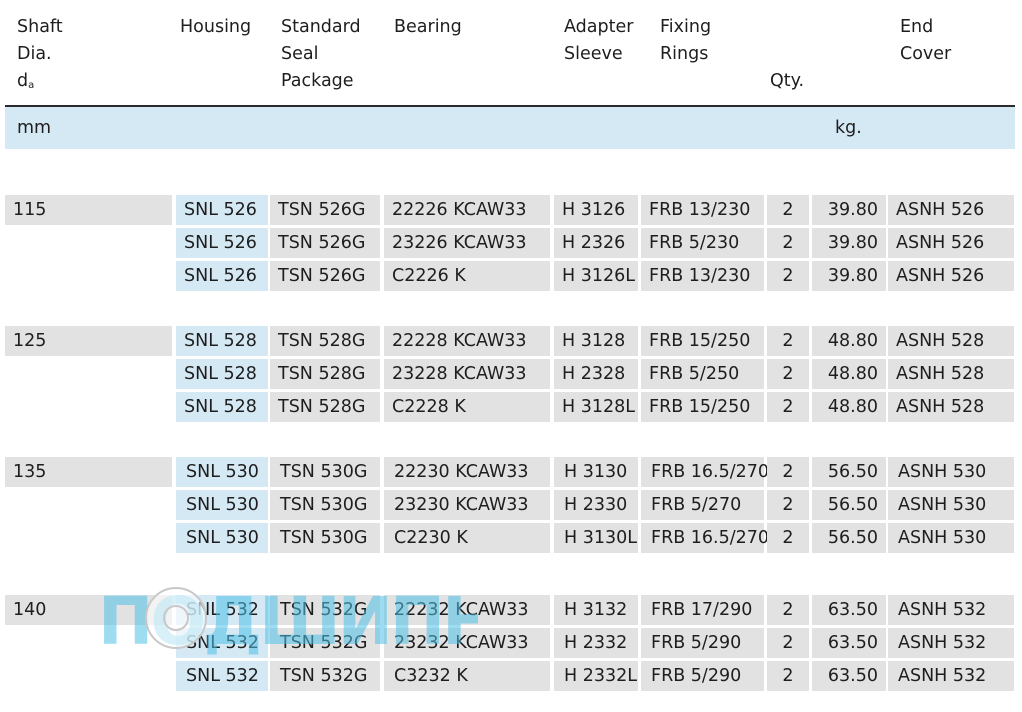  What do you see at coordinates (599, 27) in the screenshot?
I see `header-adapter-line1: Adapter` at bounding box center [599, 27].